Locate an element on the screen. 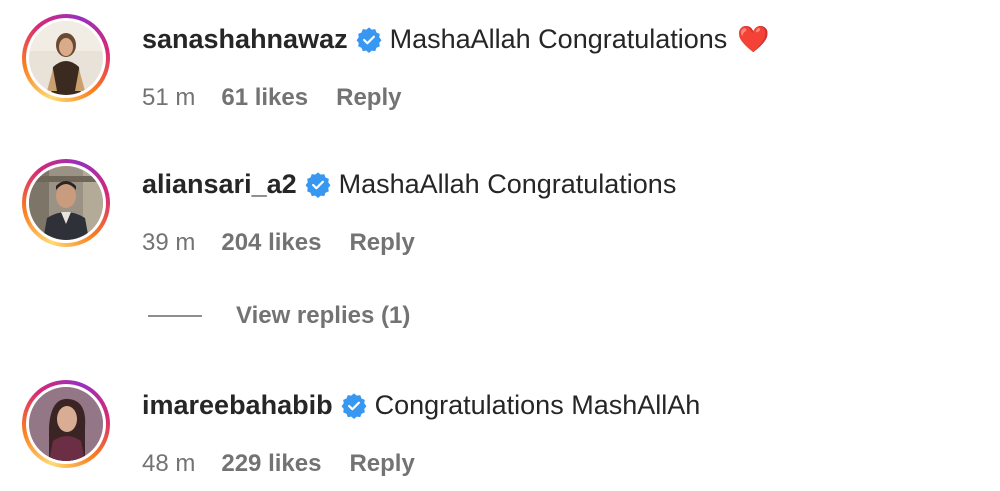 This screenshot has height=491, width=1000. username: imareebahabib is located at coordinates (237, 405).